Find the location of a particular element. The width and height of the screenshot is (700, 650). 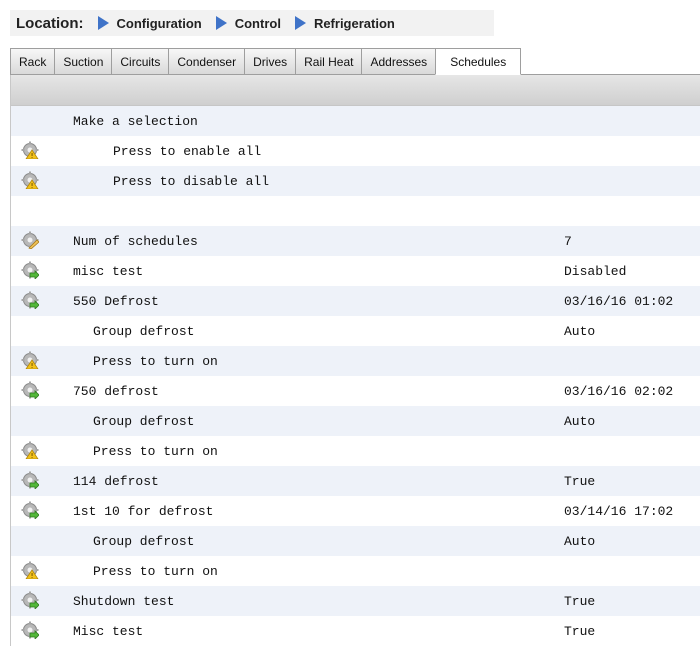

row-value: 7 is located at coordinates (568, 241).